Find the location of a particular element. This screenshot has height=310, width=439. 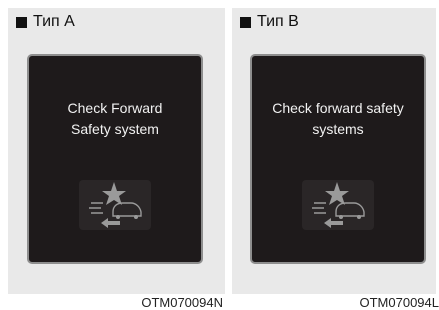

type-b-message-line-1: Check forward safety is located at coordinates (338, 108).